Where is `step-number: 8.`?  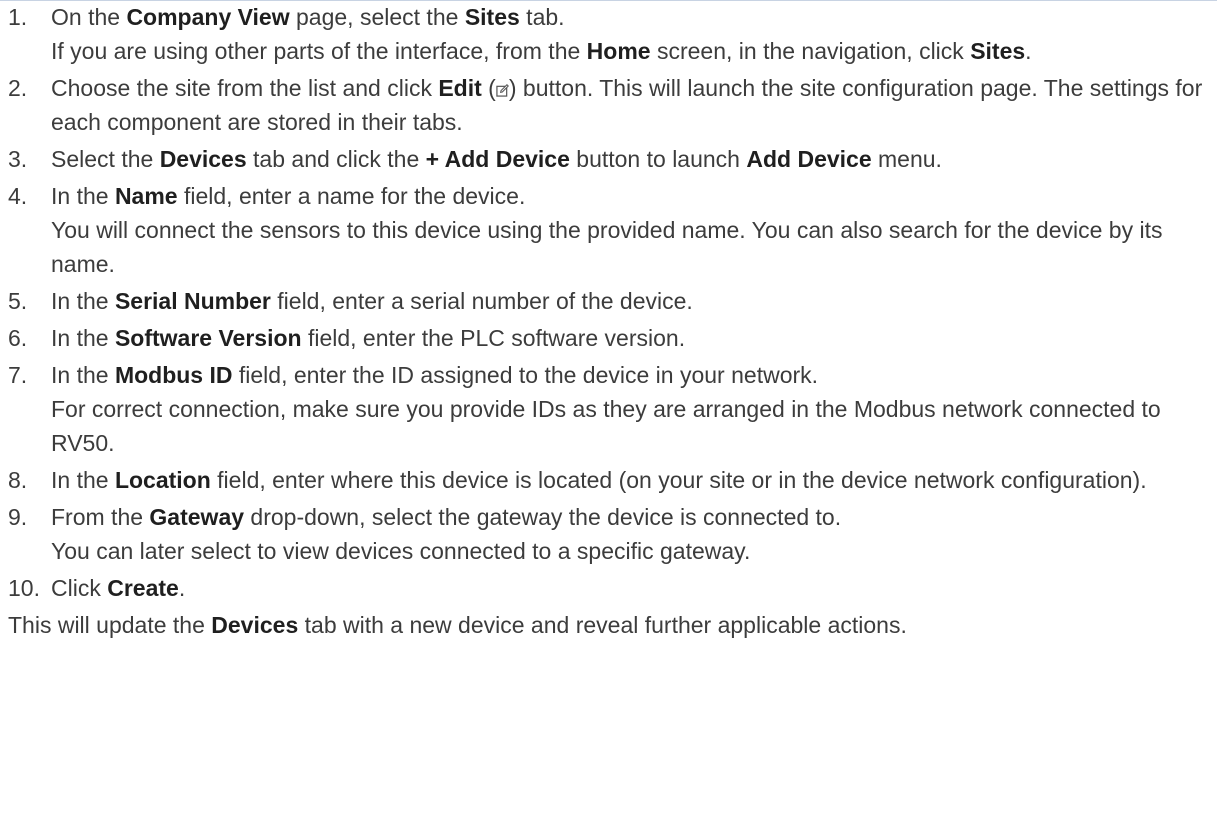
step-number: 8. is located at coordinates (18, 480).